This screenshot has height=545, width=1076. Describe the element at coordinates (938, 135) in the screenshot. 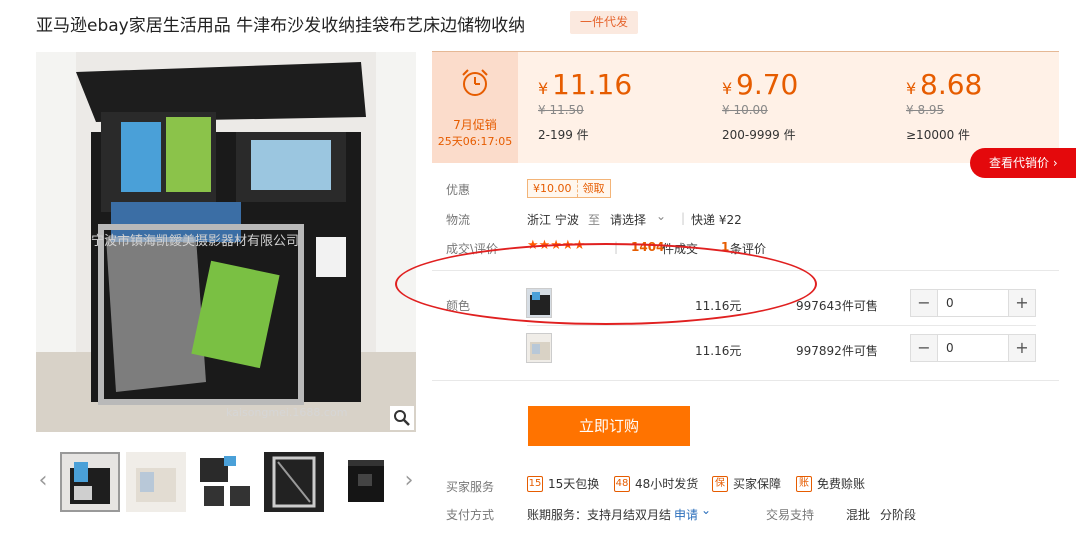

I see `tier-quantity: ≥10000 件` at that location.